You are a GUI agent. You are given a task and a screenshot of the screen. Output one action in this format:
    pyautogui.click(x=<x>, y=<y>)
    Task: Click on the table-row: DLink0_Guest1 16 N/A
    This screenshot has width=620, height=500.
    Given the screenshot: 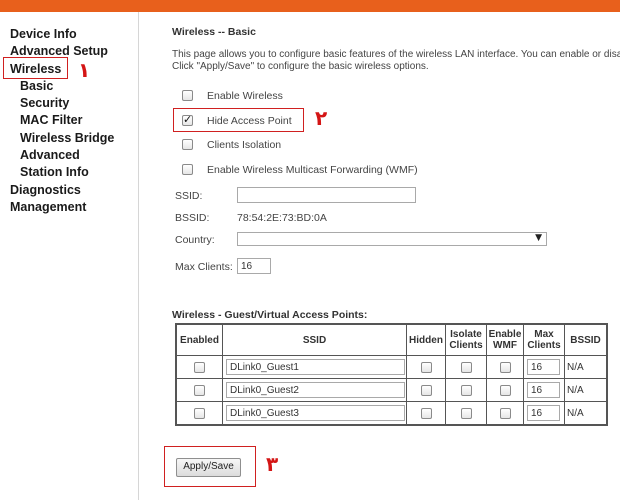 What is the action you would take?
    pyautogui.click(x=391, y=367)
    